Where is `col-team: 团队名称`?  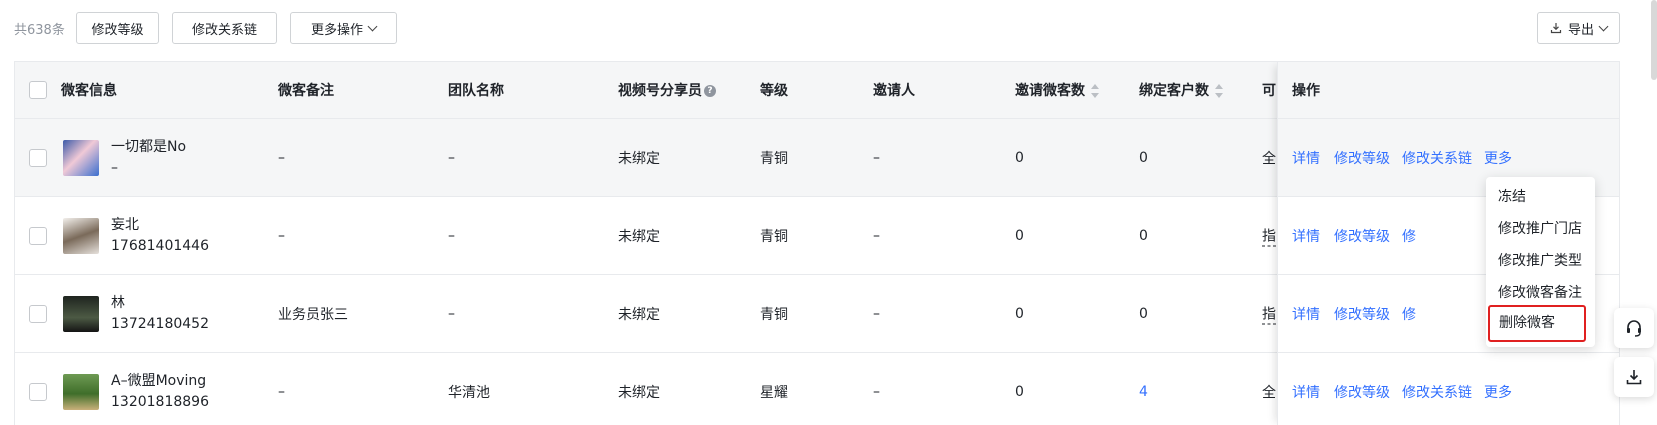
col-team: 团队名称 is located at coordinates (476, 91).